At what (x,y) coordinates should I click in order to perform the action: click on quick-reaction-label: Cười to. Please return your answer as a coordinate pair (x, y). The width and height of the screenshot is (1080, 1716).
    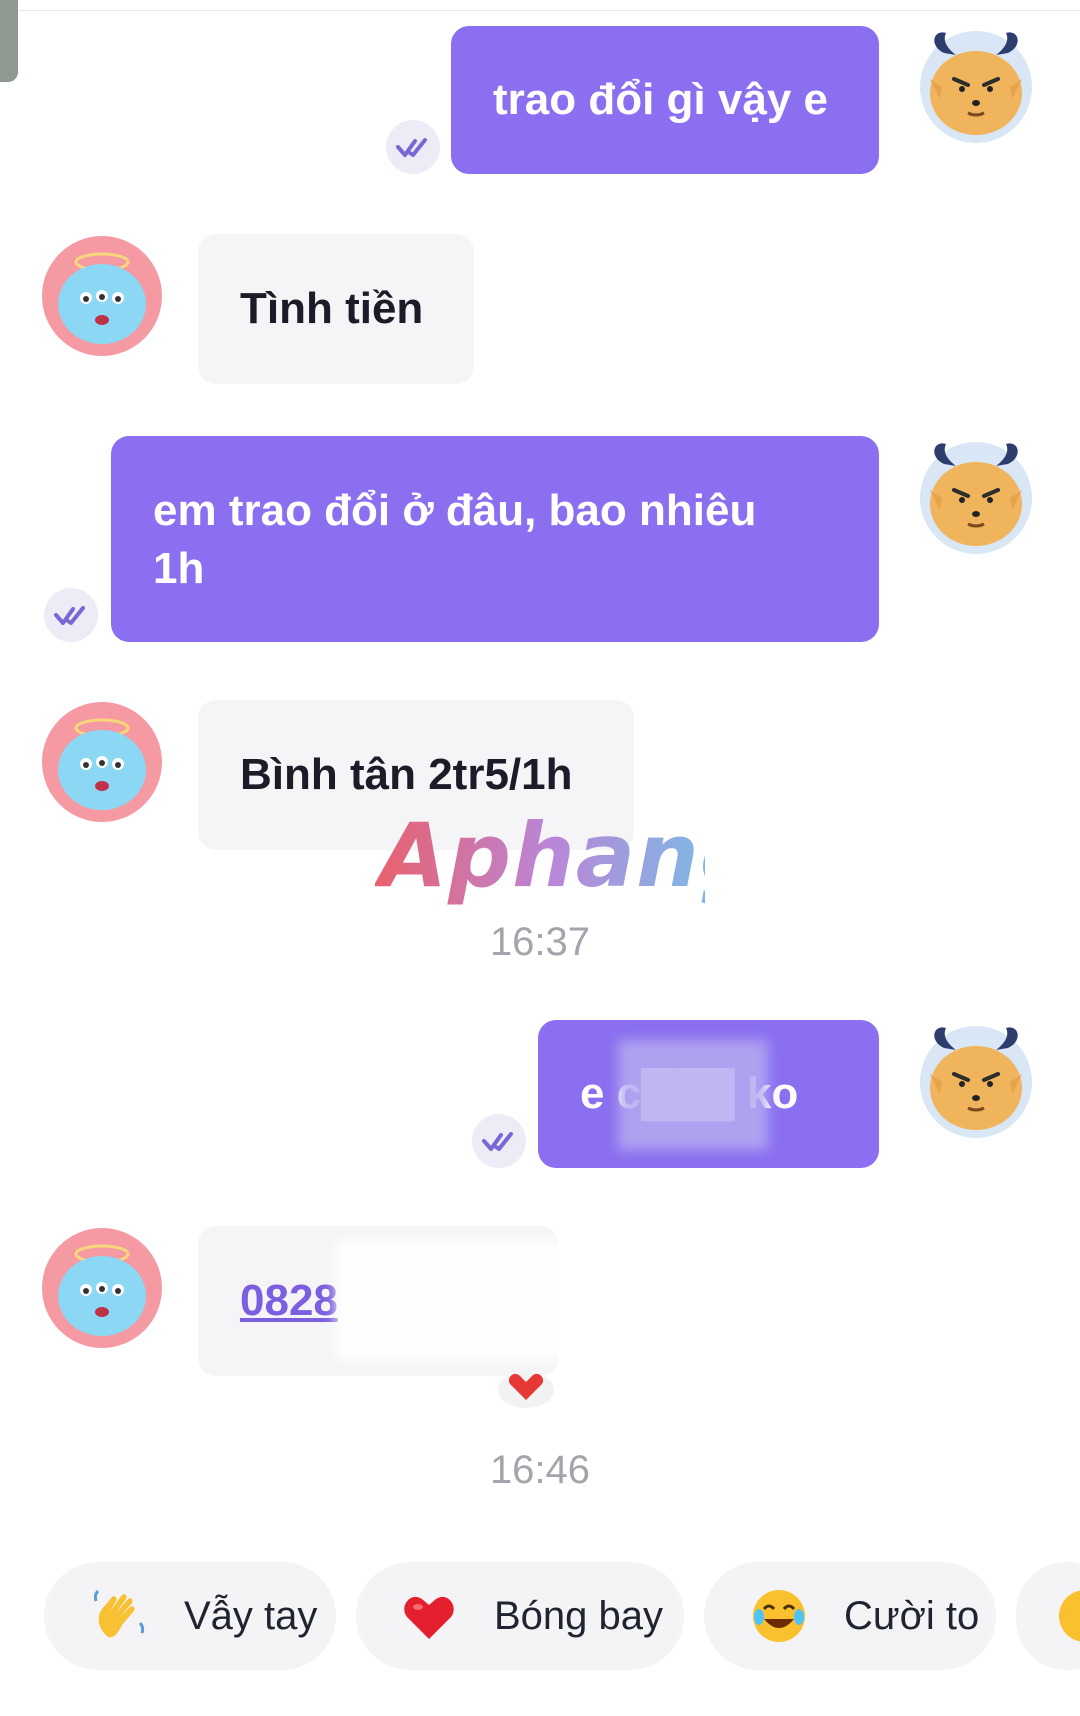
    Looking at the image, I should click on (912, 1615).